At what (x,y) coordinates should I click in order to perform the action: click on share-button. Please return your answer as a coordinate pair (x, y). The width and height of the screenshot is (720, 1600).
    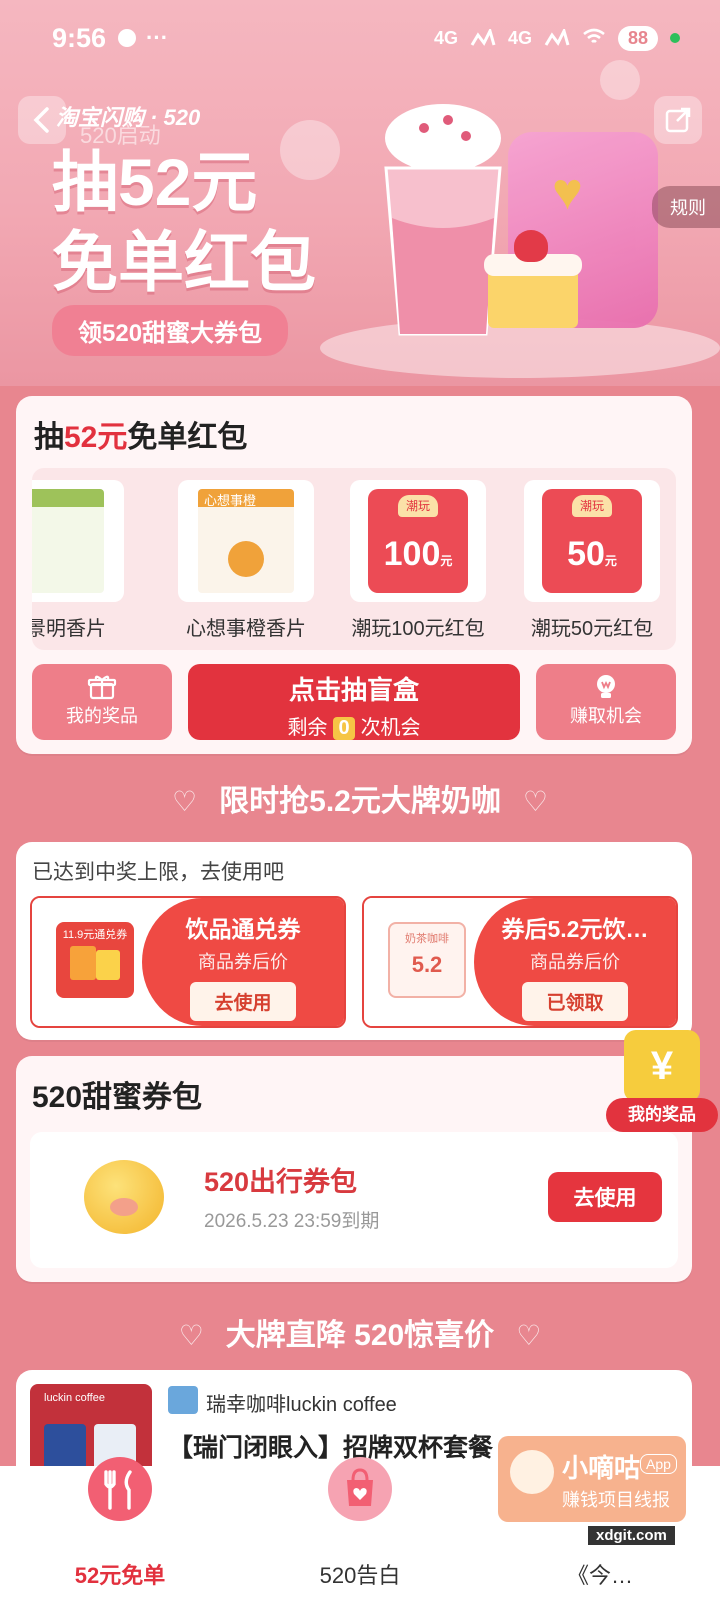
    Looking at the image, I should click on (678, 120).